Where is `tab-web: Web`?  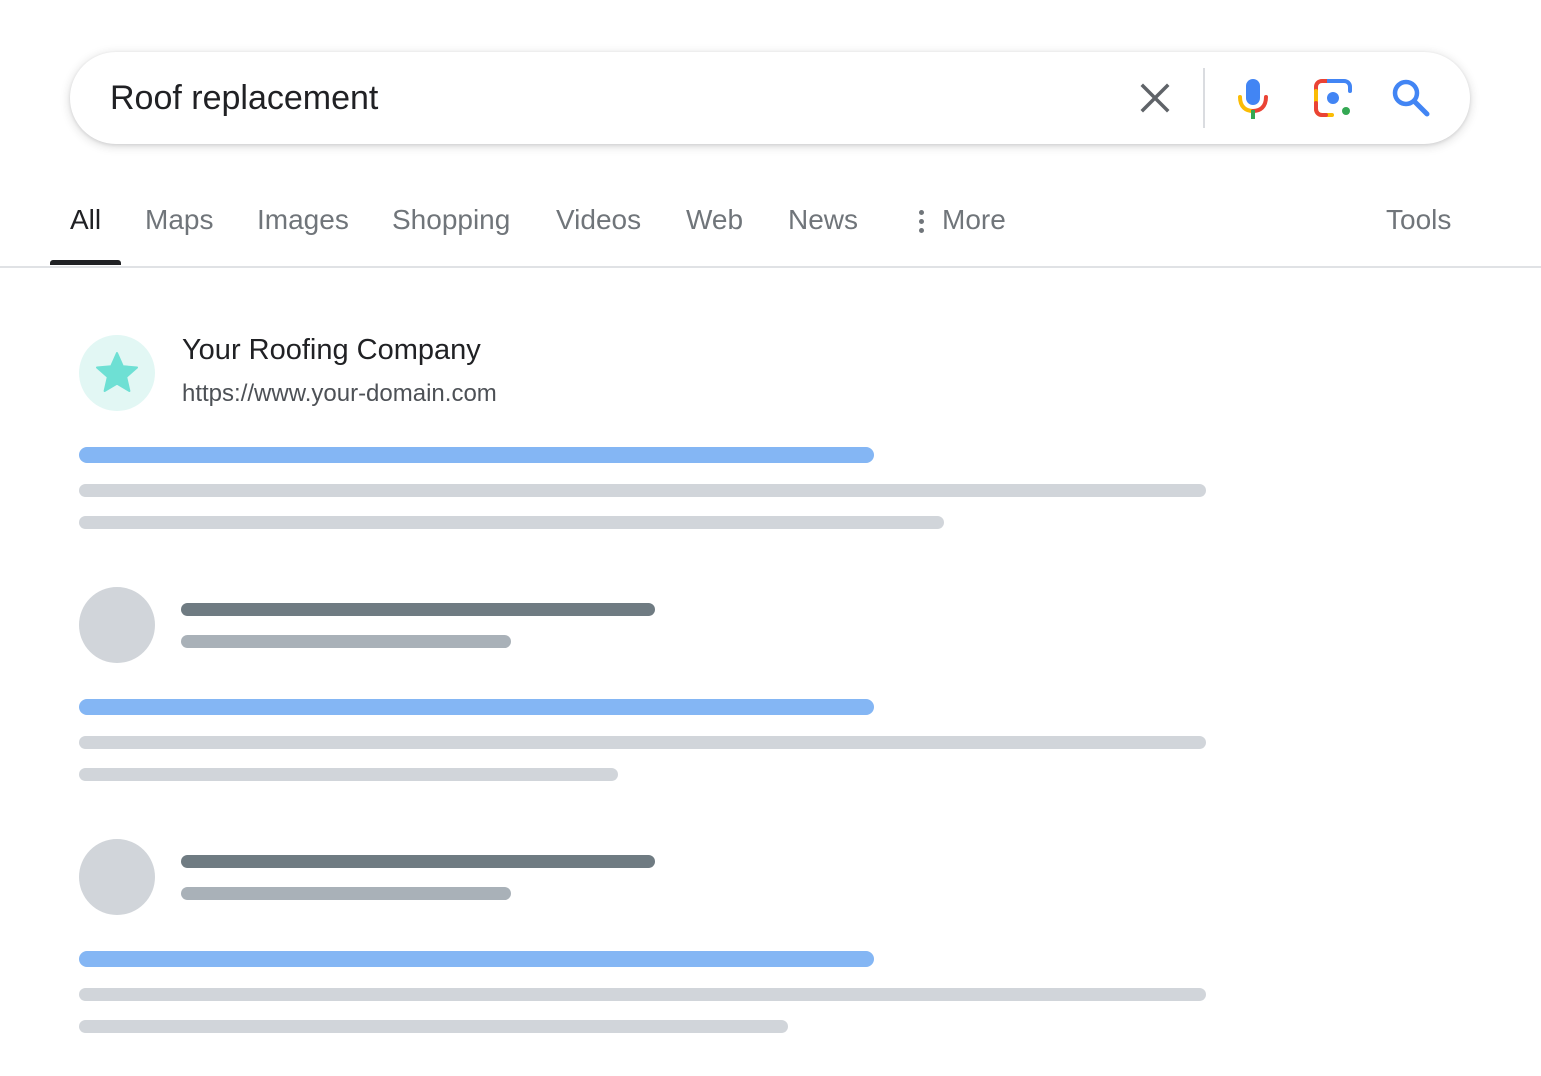 tab-web: Web is located at coordinates (714, 220).